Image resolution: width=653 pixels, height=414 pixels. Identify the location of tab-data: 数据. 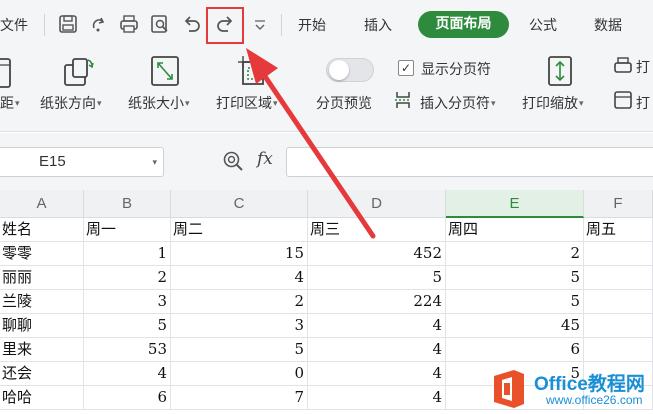
(608, 25).